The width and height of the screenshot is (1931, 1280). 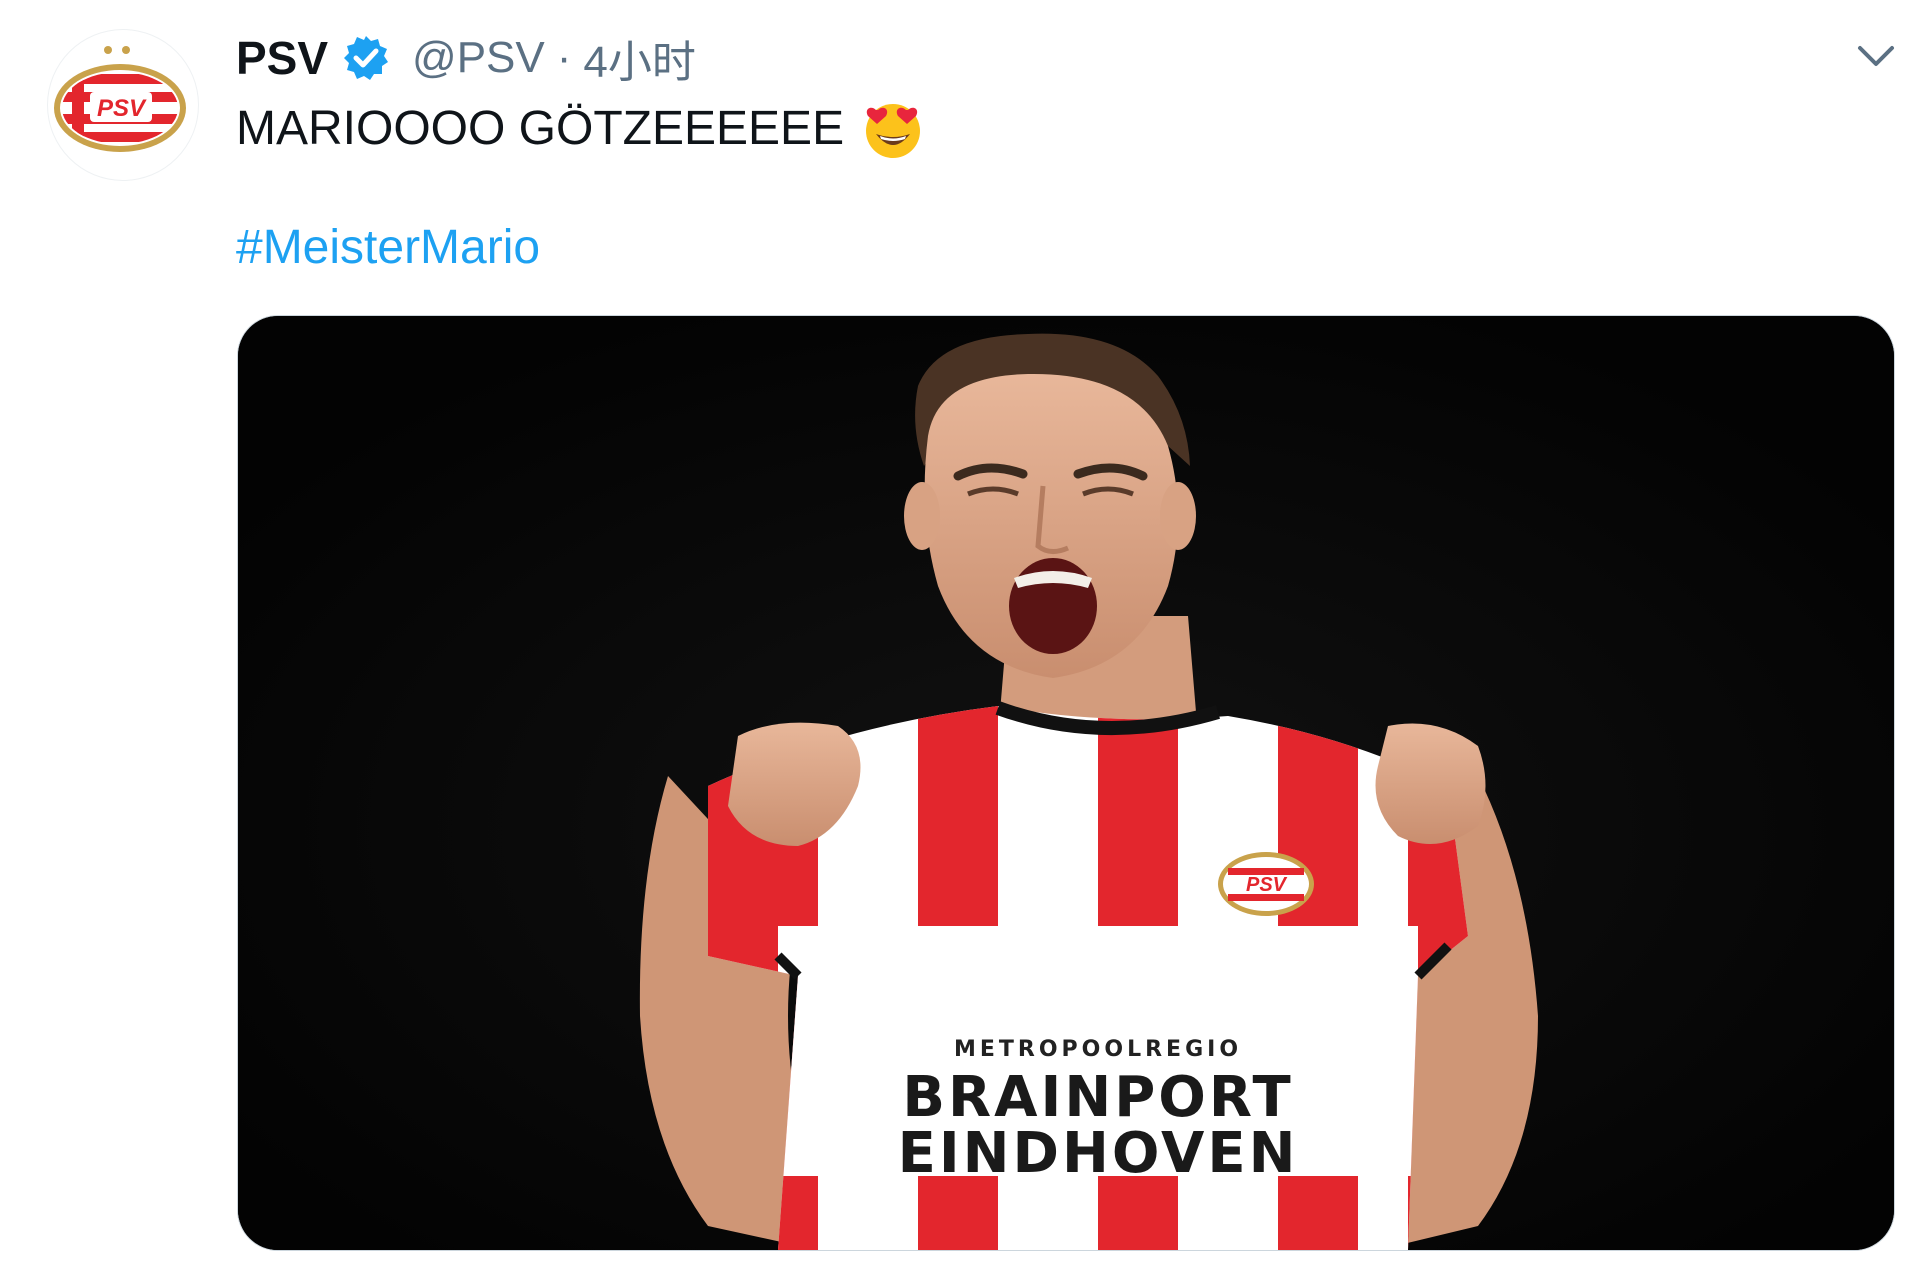 I want to click on author-handle: @PSV, so click(x=478, y=58).